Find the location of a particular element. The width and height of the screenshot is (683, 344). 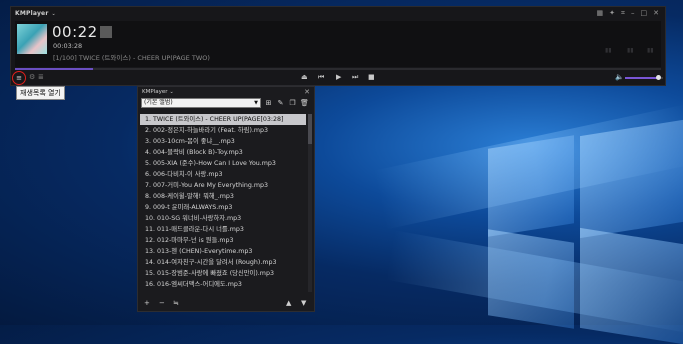

volume-slider is located at coordinates (644, 77).